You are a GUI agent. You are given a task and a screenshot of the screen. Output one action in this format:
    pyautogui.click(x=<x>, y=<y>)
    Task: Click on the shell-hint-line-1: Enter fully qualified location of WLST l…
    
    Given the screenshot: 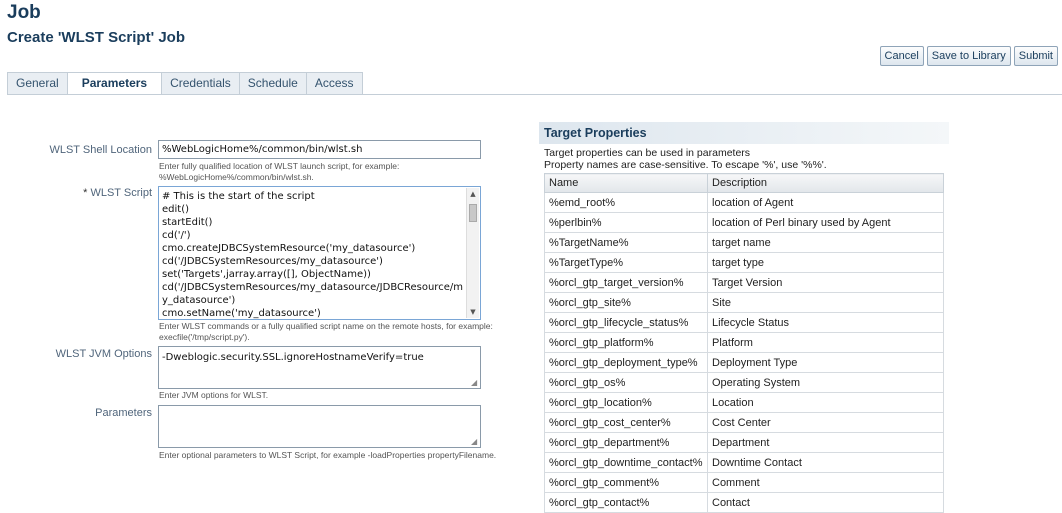 What is the action you would take?
    pyautogui.click(x=279, y=166)
    